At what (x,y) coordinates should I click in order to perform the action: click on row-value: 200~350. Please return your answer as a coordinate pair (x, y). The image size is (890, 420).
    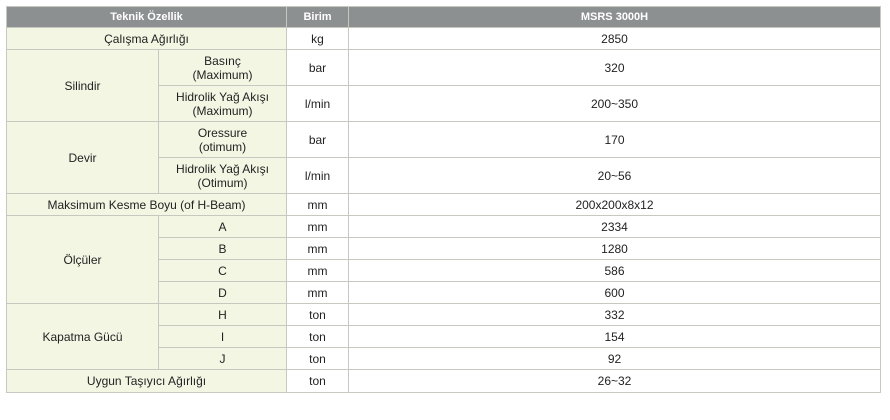
    Looking at the image, I should click on (614, 103).